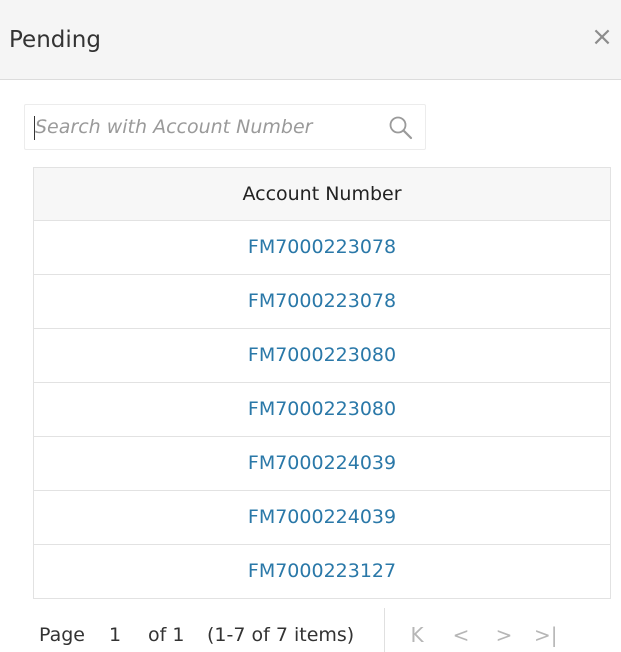  What do you see at coordinates (417, 635) in the screenshot?
I see `first-page-icon: K` at bounding box center [417, 635].